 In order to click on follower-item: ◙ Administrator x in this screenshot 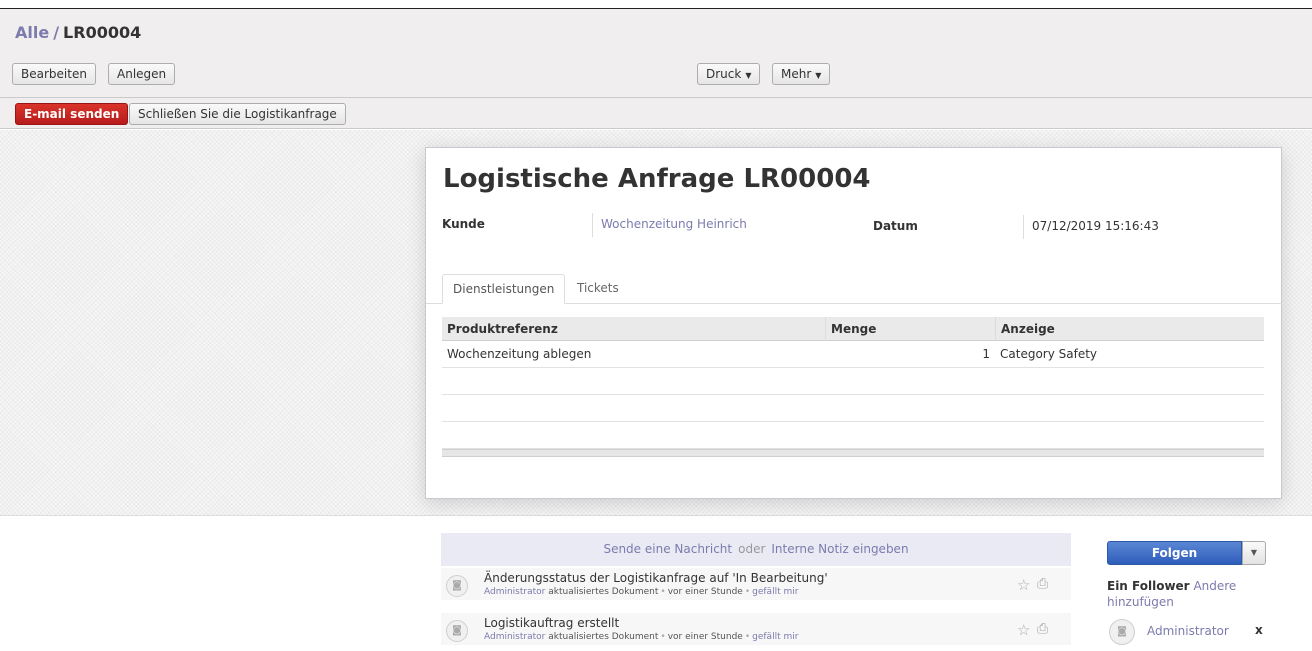, I will do `click(1189, 631)`.